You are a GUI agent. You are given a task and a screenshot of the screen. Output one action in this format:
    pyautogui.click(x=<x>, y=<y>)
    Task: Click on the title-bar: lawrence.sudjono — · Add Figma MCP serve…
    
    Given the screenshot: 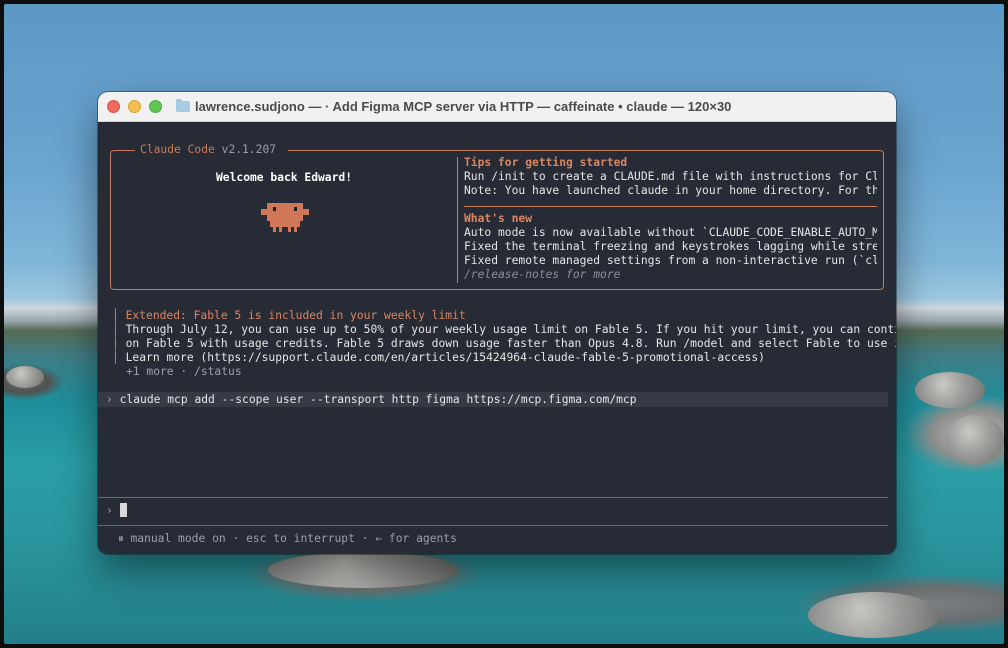 What is the action you would take?
    pyautogui.click(x=497, y=107)
    